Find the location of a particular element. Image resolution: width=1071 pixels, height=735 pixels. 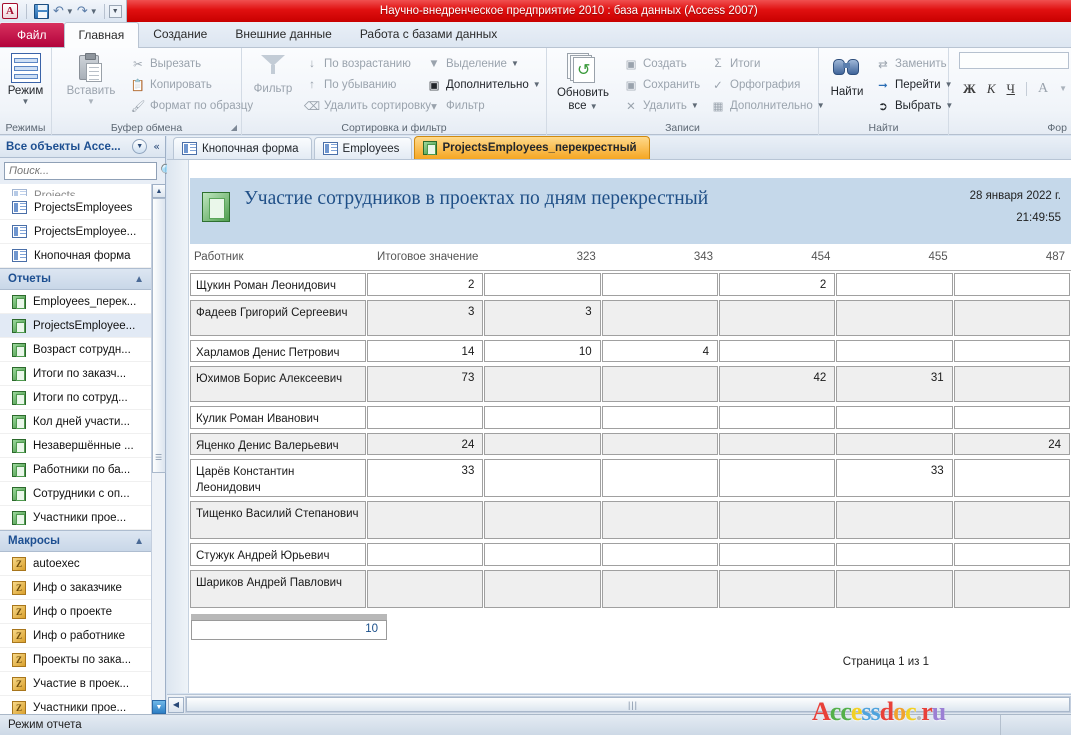

tab-external-data: Внешние данные is located at coordinates (283, 34).